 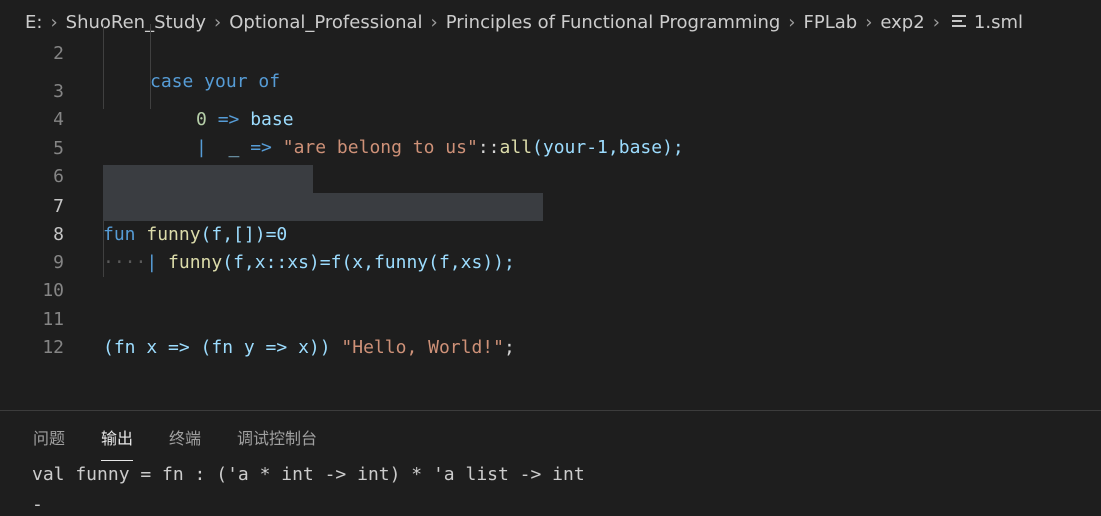 What do you see at coordinates (117, 443) in the screenshot?
I see `tab-output: 输出` at bounding box center [117, 443].